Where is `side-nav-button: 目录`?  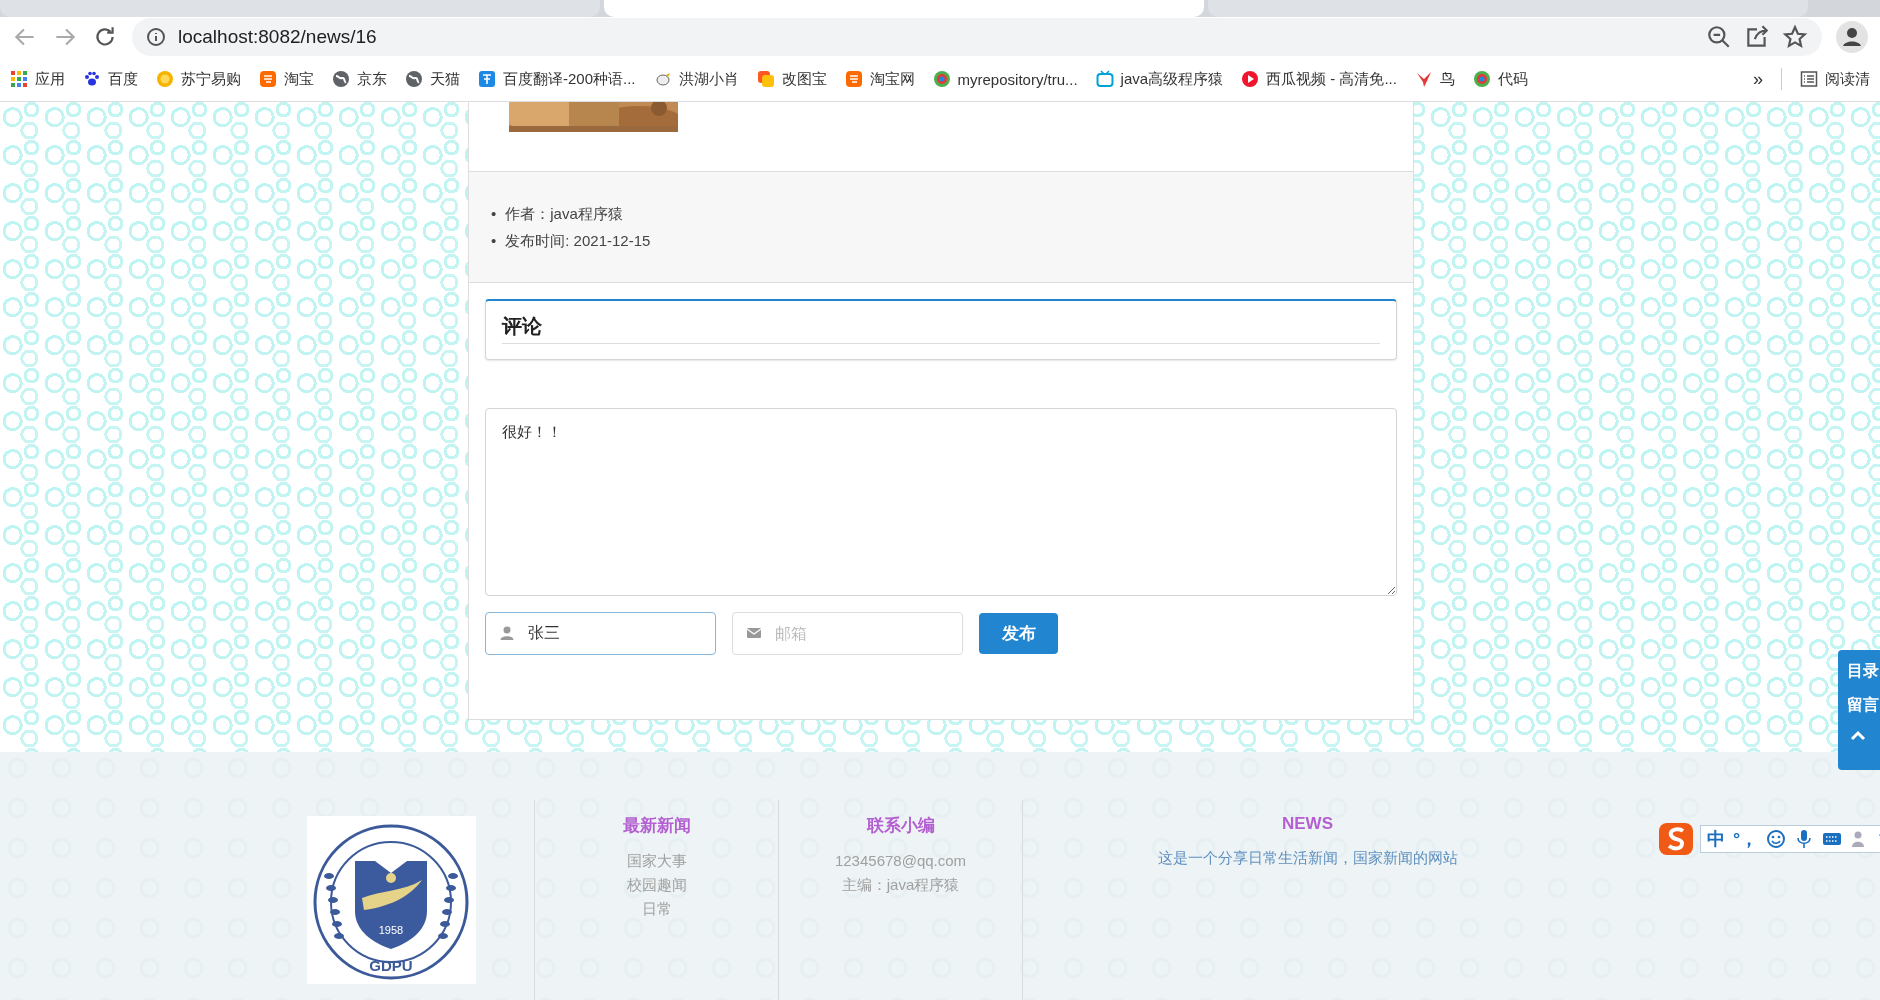
side-nav-button: 目录 is located at coordinates (1863, 671).